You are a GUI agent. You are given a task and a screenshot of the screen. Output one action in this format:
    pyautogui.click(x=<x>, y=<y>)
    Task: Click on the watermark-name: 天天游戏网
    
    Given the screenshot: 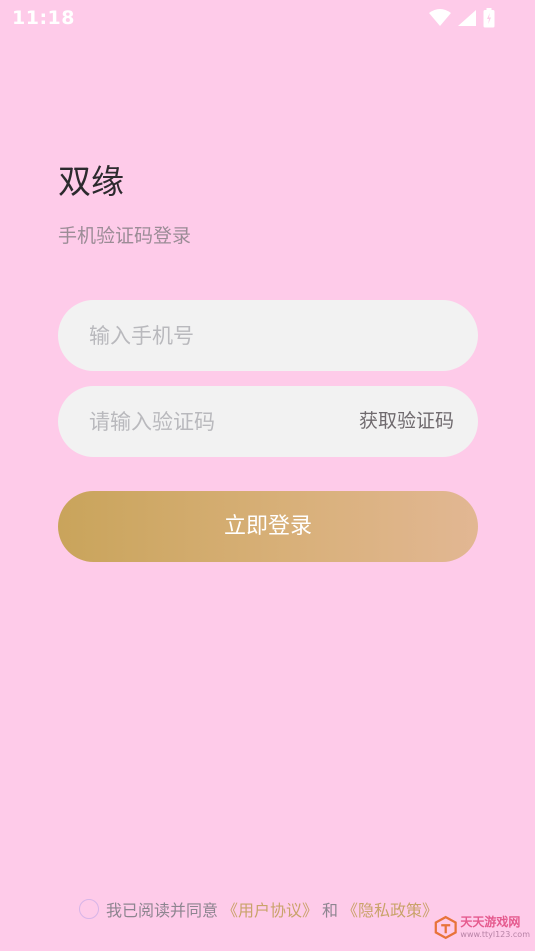 What is the action you would take?
    pyautogui.click(x=490, y=921)
    